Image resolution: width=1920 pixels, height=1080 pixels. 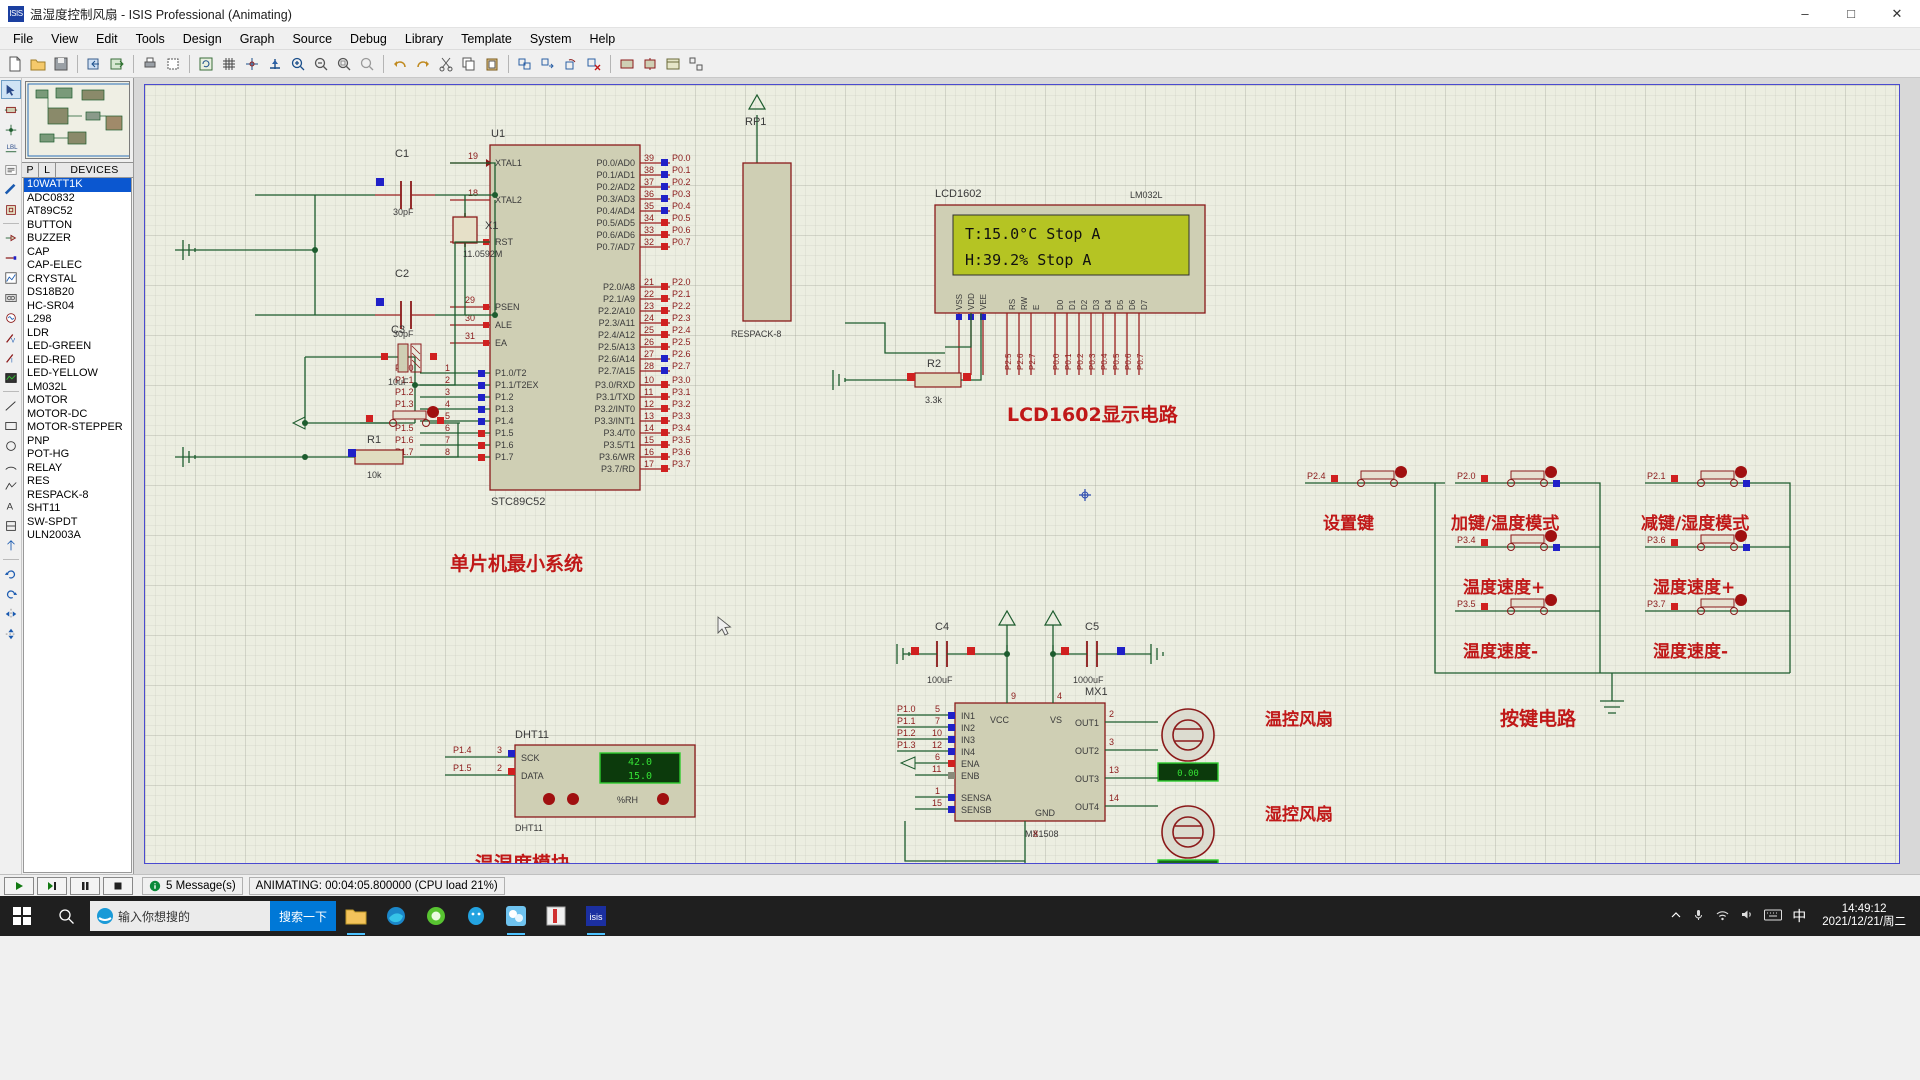 I want to click on menu-debug: Debug, so click(x=368, y=39).